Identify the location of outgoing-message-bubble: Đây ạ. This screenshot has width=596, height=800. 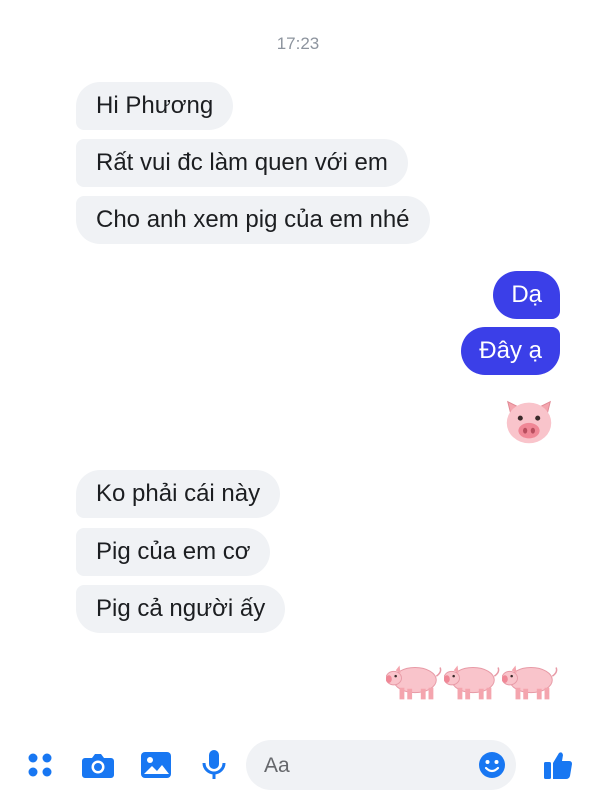
(510, 351).